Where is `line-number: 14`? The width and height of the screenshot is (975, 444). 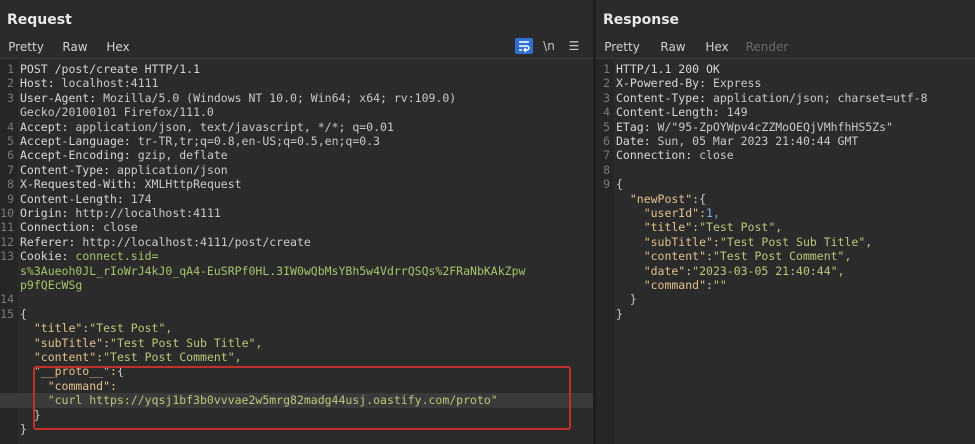
line-number: 14 is located at coordinates (7, 299).